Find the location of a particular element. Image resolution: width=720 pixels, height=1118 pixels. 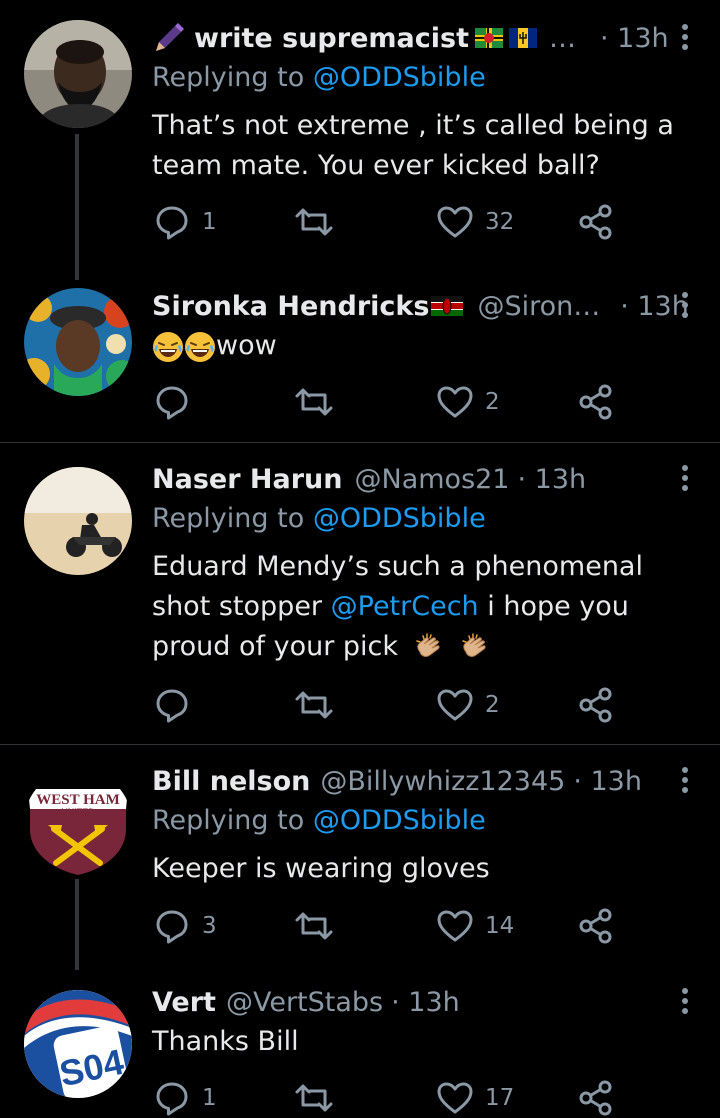

mention-link: @PetrCech is located at coordinates (405, 606).